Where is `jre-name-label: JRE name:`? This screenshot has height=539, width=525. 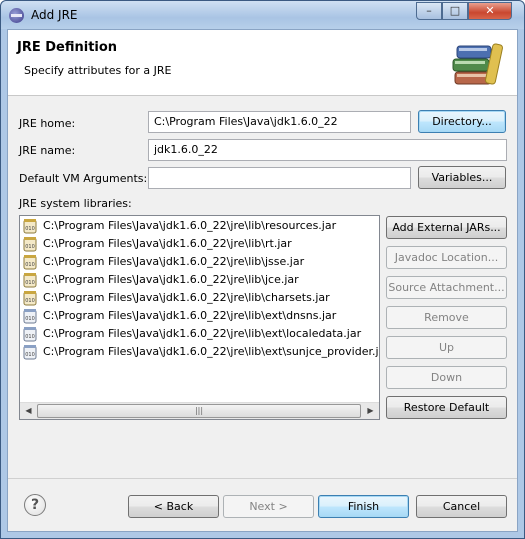
jre-name-label: JRE name: is located at coordinates (47, 150).